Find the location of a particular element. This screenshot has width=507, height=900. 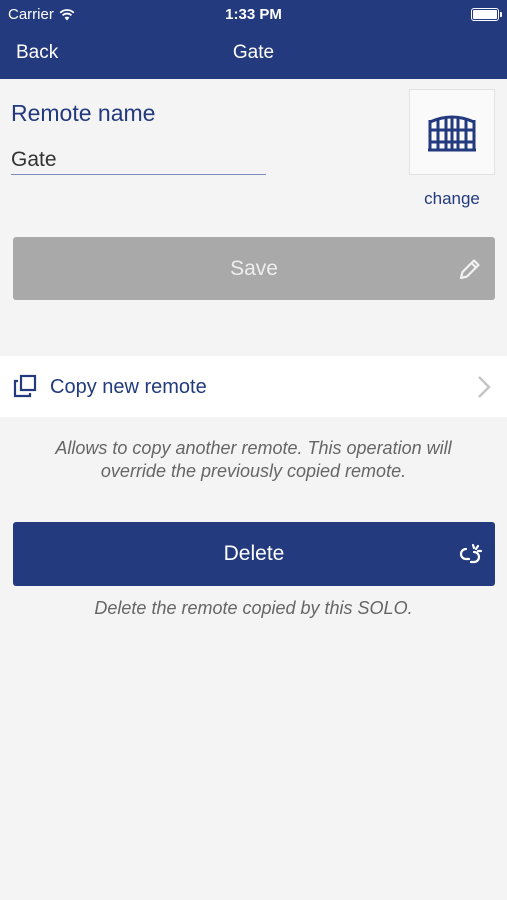

pencil-icon is located at coordinates (469, 269).